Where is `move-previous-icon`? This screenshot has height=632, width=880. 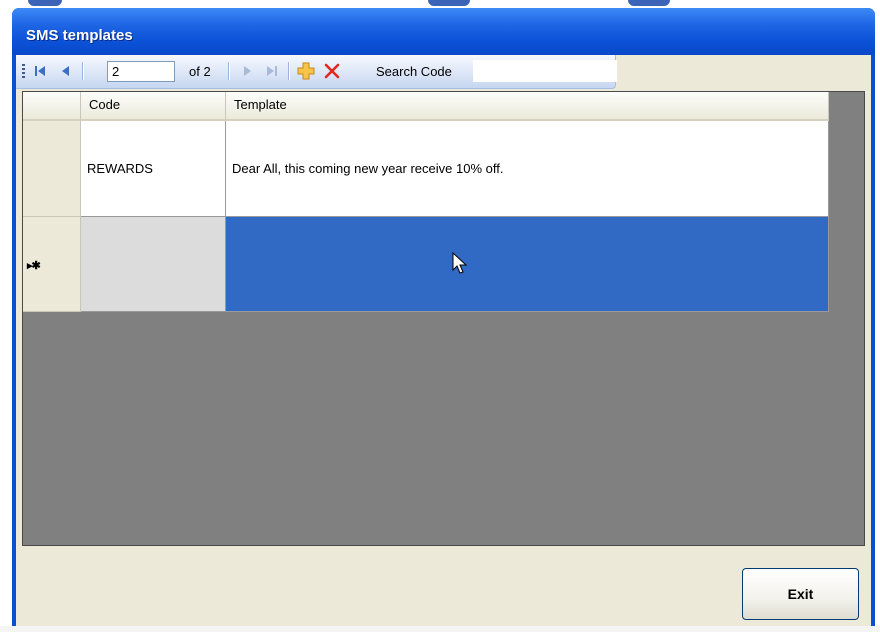 move-previous-icon is located at coordinates (65, 71).